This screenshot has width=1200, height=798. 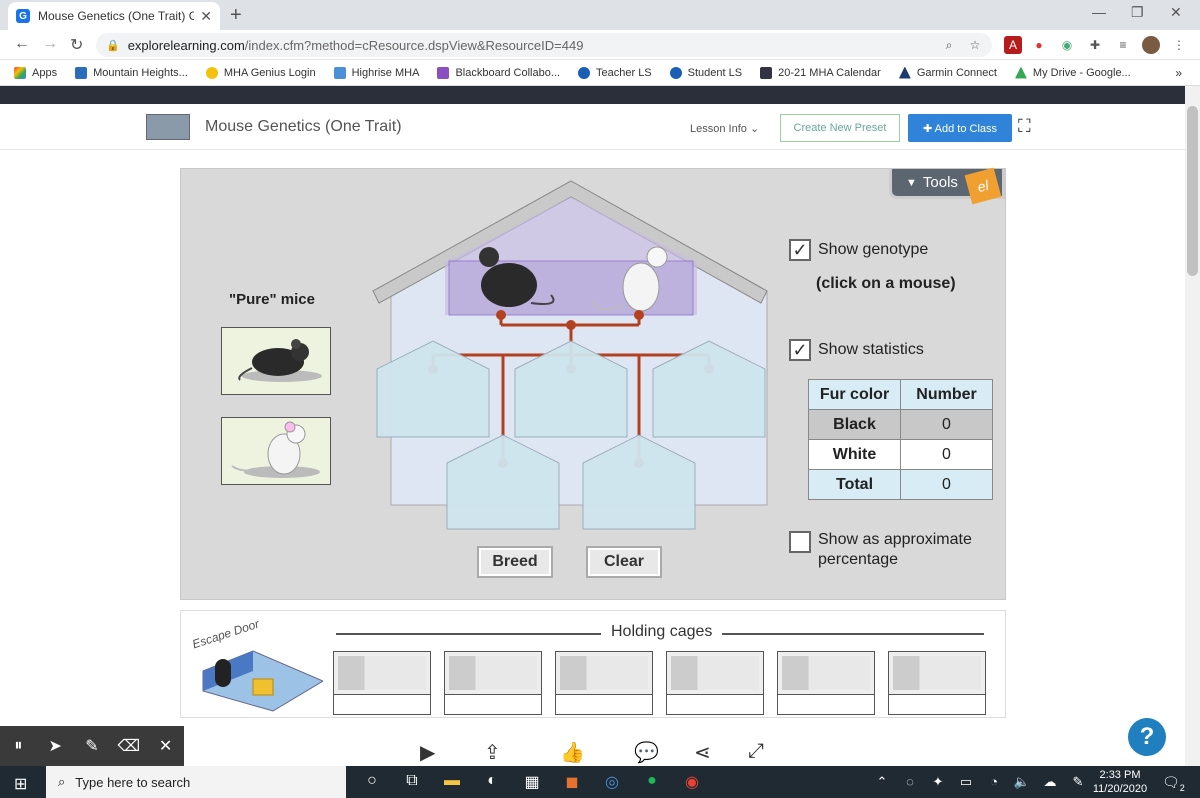 I want to click on app-icon: ◼, so click(x=572, y=782).